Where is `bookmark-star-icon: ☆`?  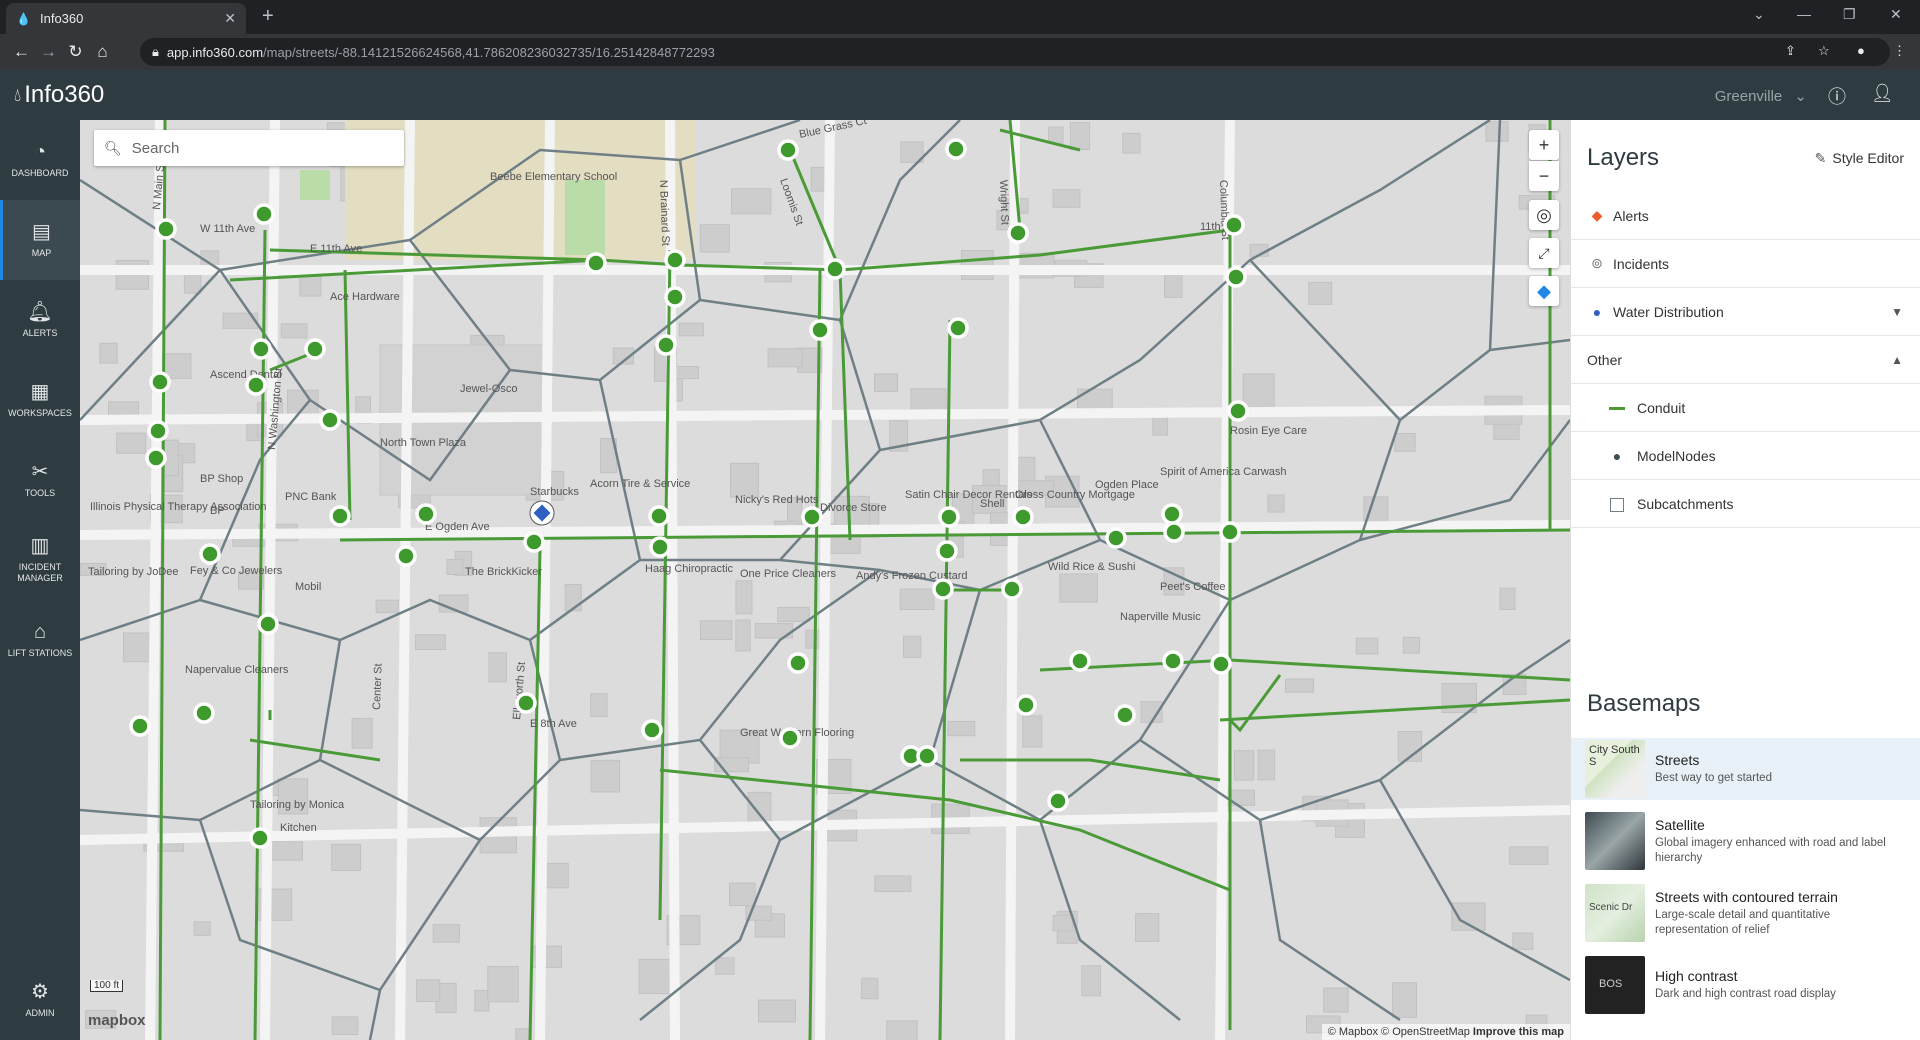
bookmark-star-icon: ☆ is located at coordinates (1824, 51).